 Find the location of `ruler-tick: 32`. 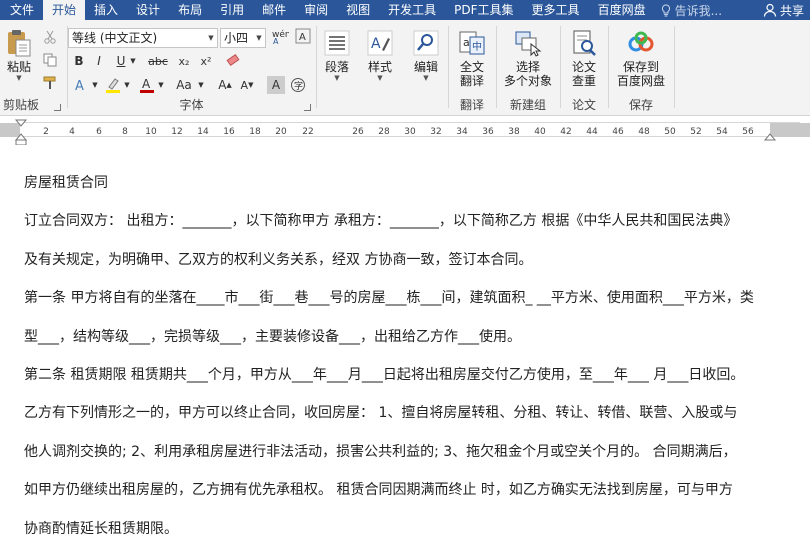

ruler-tick: 32 is located at coordinates (436, 132).